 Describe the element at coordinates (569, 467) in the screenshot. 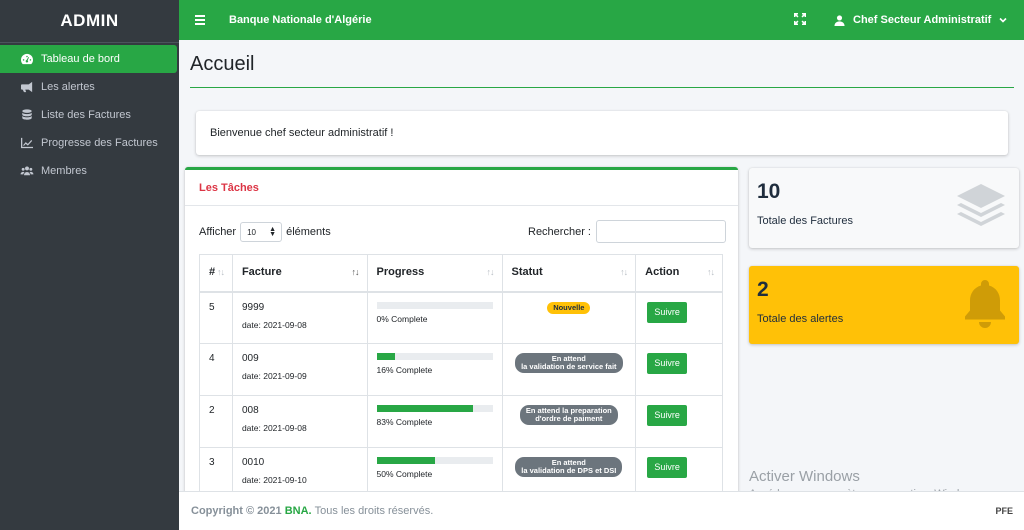

I see `status-badge: En attend la validation de DPS et DSI` at that location.